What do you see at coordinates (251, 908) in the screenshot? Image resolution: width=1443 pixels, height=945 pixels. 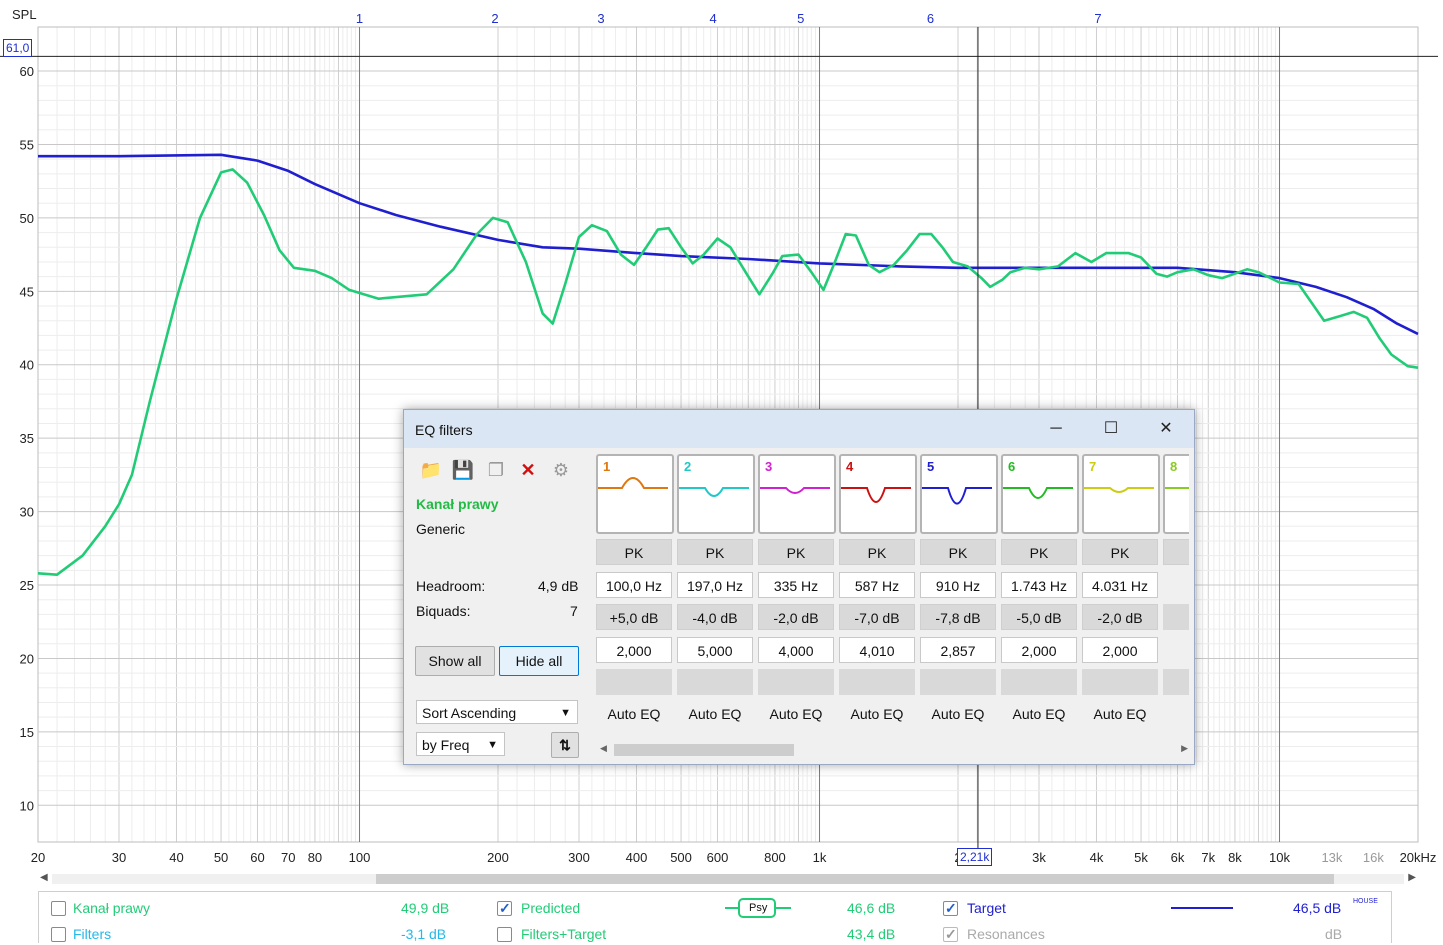 I see `legend-item-kanal-prawy: Kanał prawy 49,9 dB` at bounding box center [251, 908].